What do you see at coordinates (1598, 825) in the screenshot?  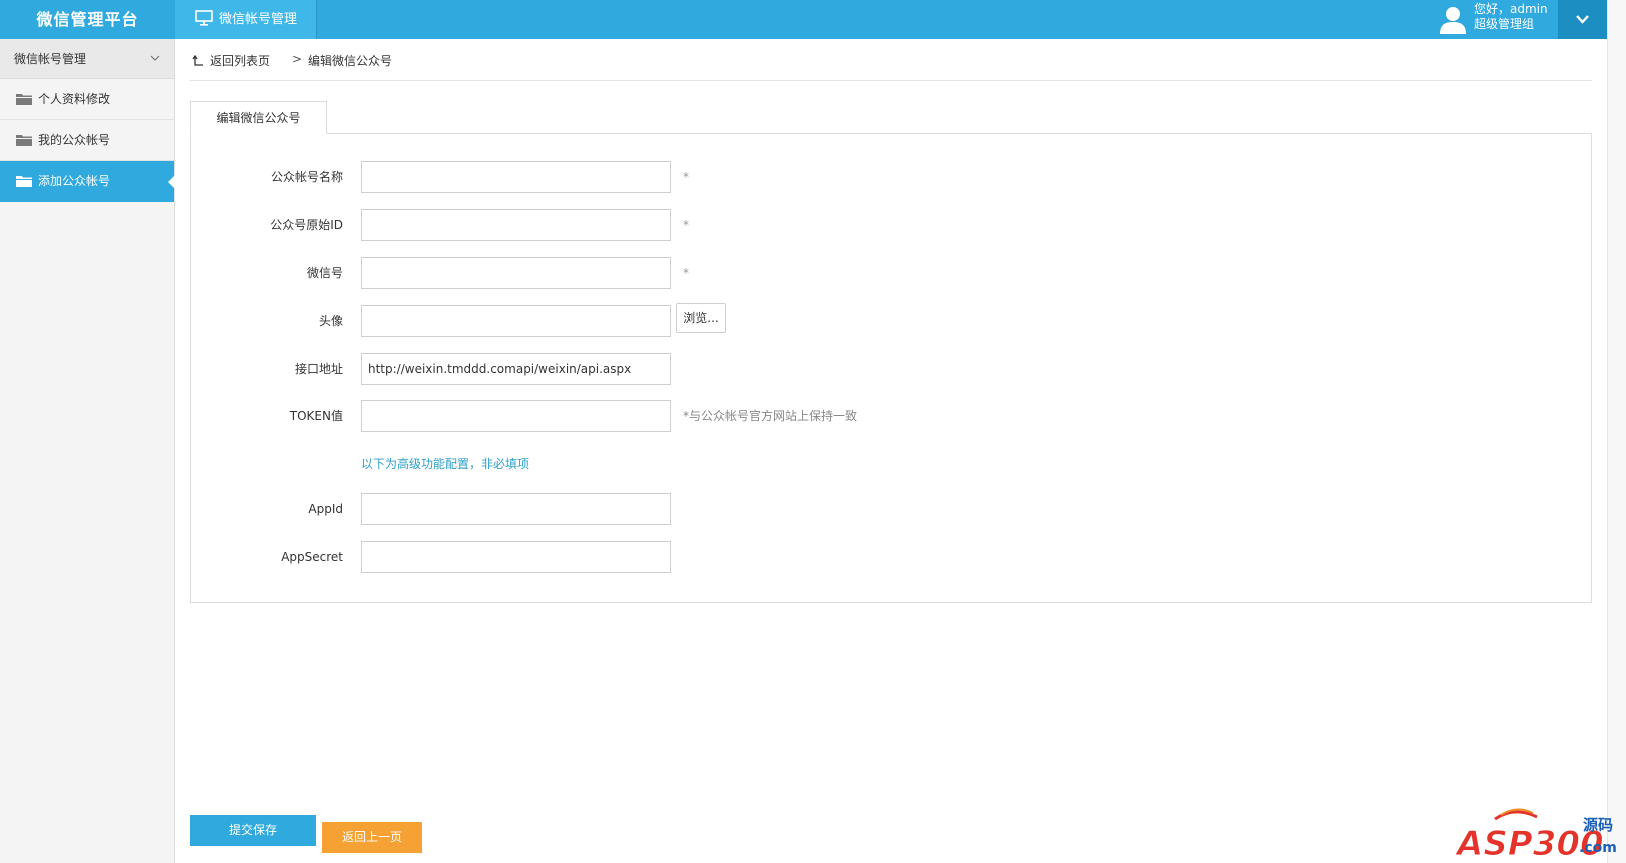 I see `watermark-suffix-top: 源码` at bounding box center [1598, 825].